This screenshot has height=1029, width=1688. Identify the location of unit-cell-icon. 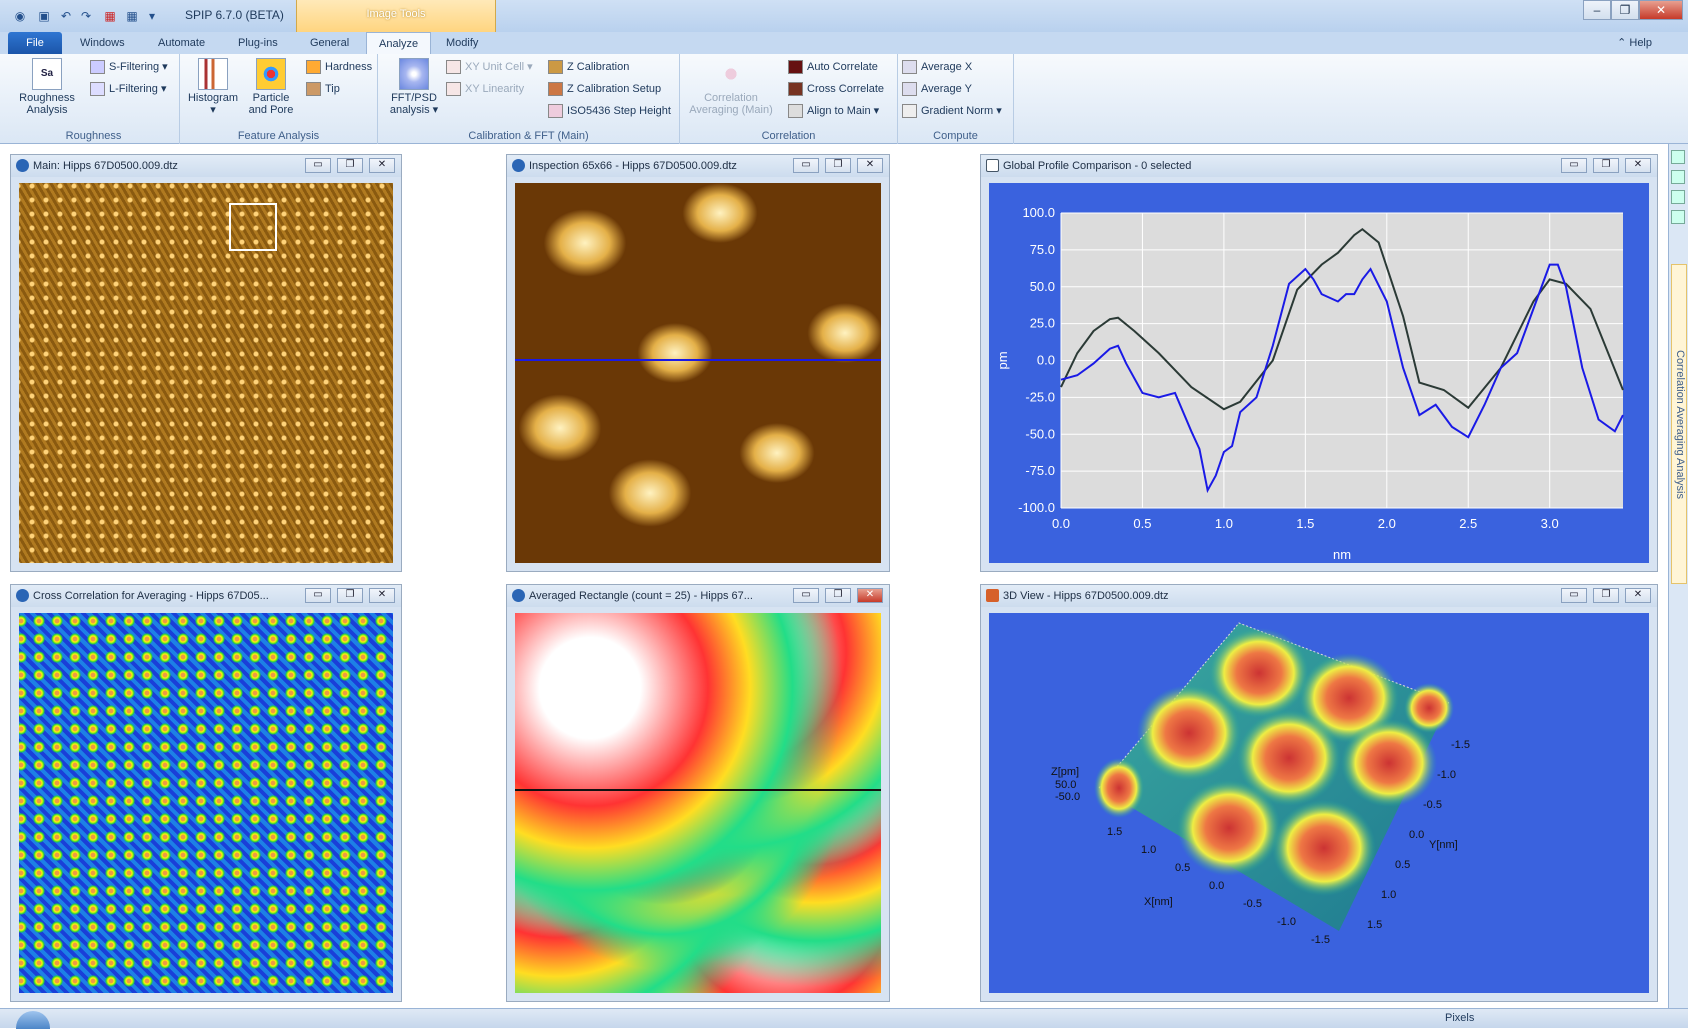
(453, 67).